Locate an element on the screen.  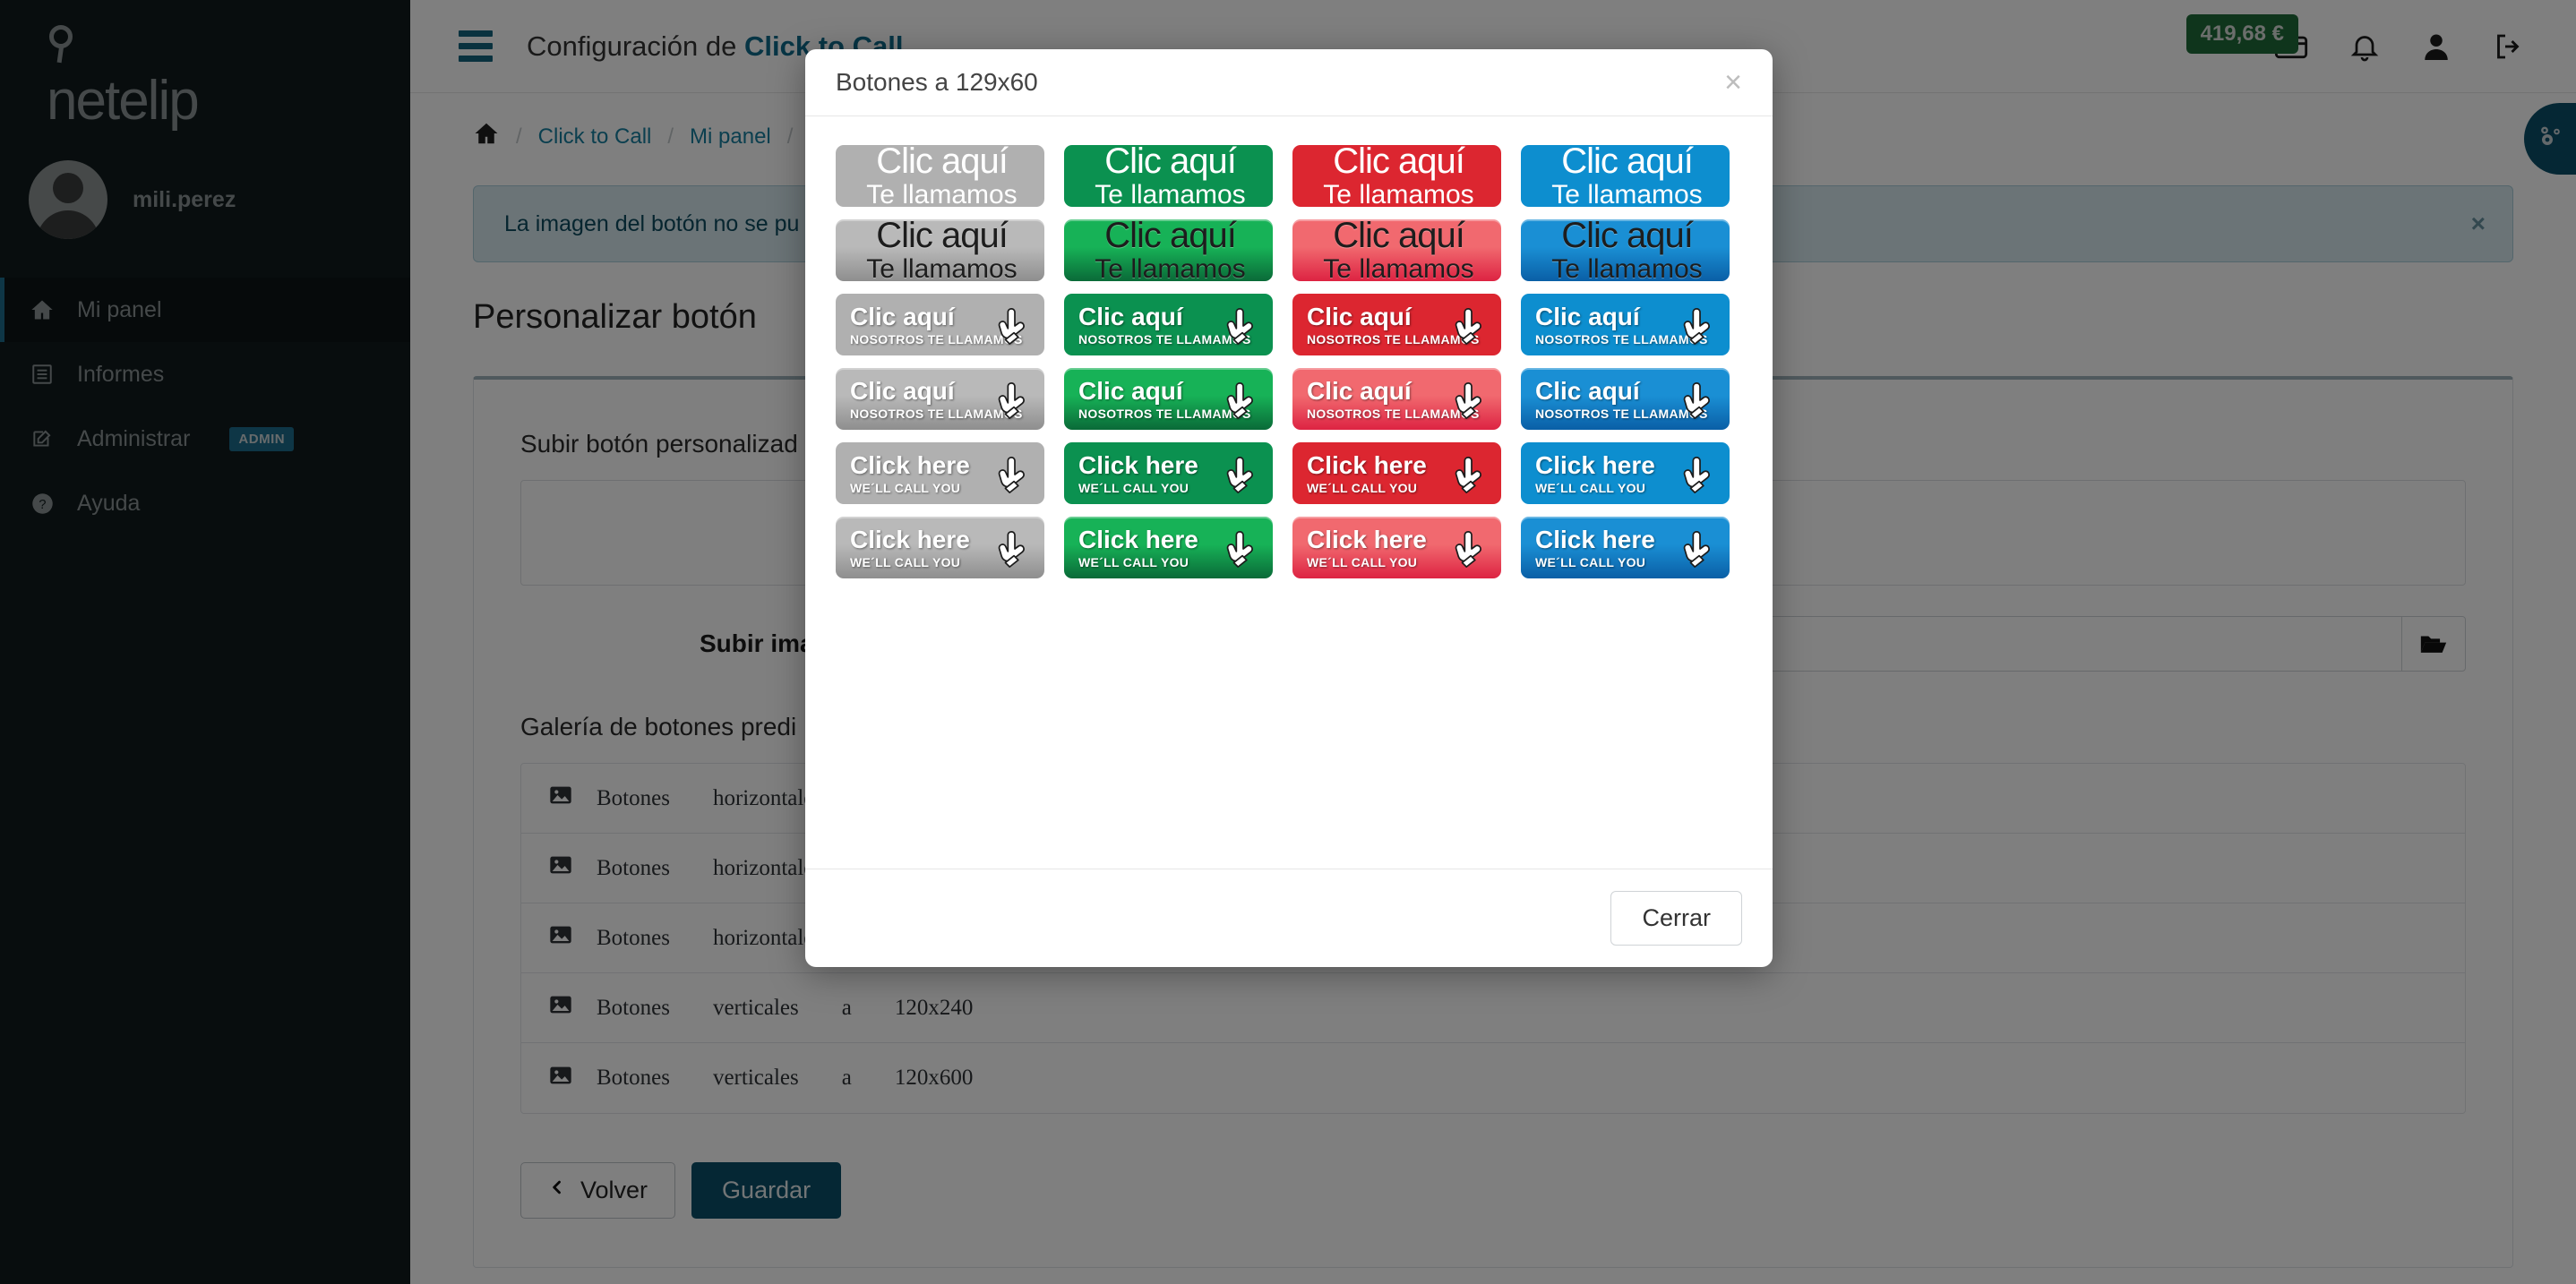
close-icon: × is located at coordinates (1733, 82).